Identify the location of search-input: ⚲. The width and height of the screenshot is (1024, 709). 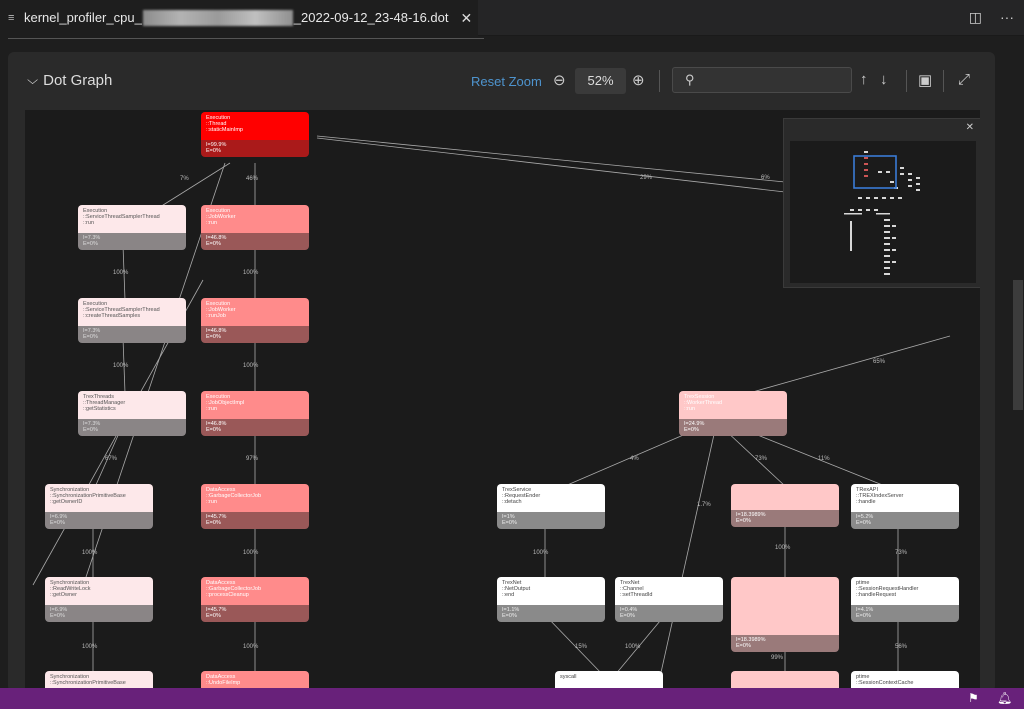
(762, 80).